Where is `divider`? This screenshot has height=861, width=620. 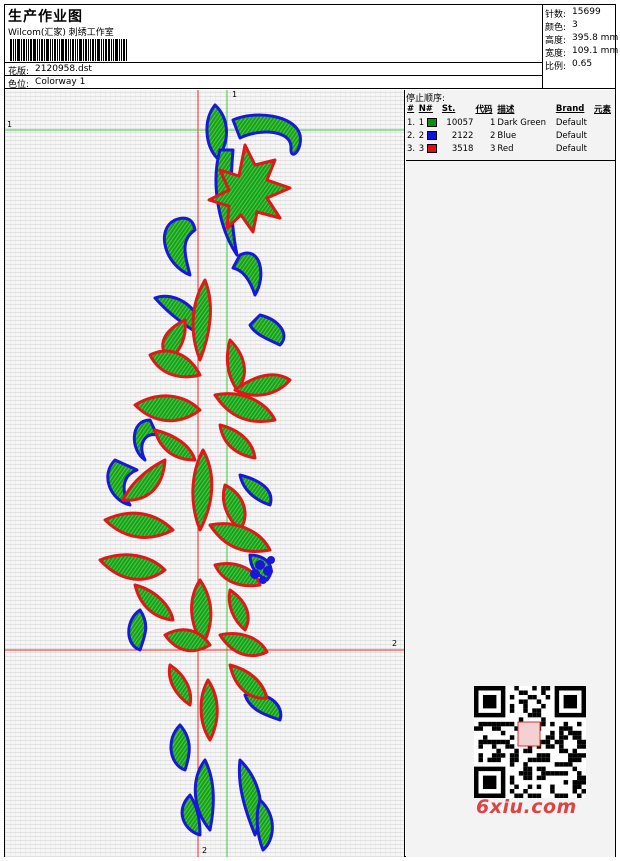 divider is located at coordinates (273, 62).